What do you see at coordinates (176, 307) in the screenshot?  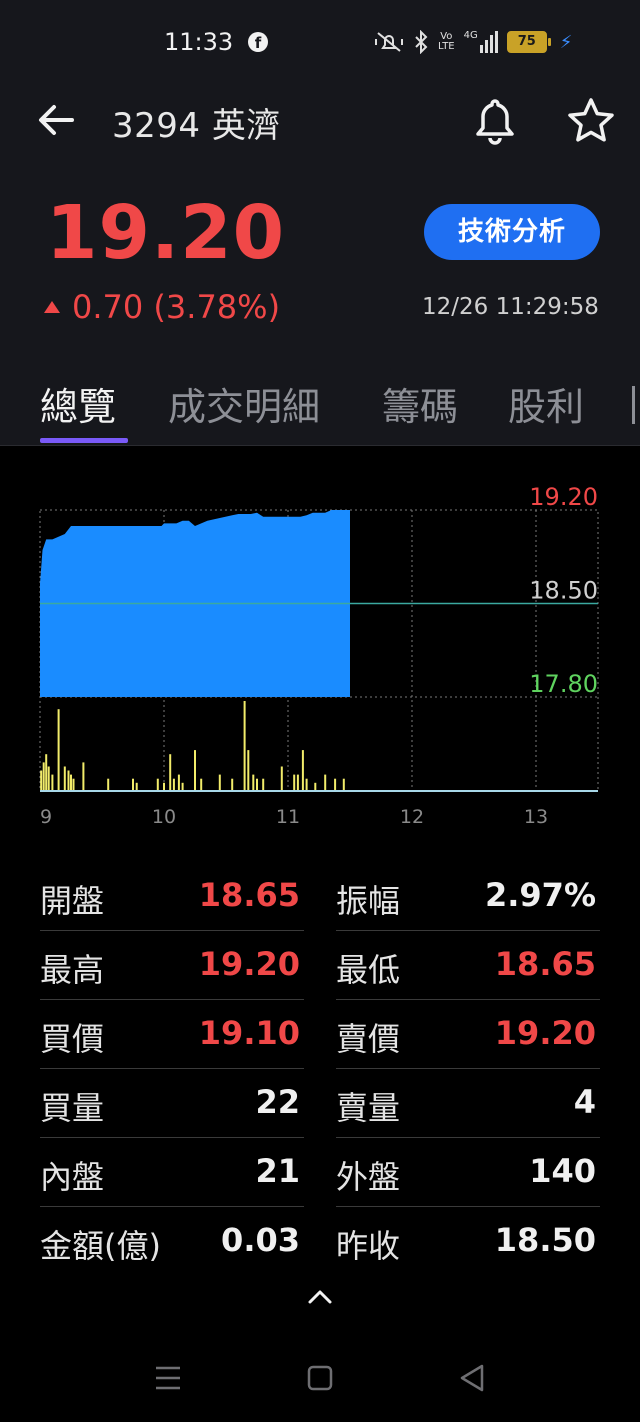 I see `price-change-value: 0.70 (3.78%)` at bounding box center [176, 307].